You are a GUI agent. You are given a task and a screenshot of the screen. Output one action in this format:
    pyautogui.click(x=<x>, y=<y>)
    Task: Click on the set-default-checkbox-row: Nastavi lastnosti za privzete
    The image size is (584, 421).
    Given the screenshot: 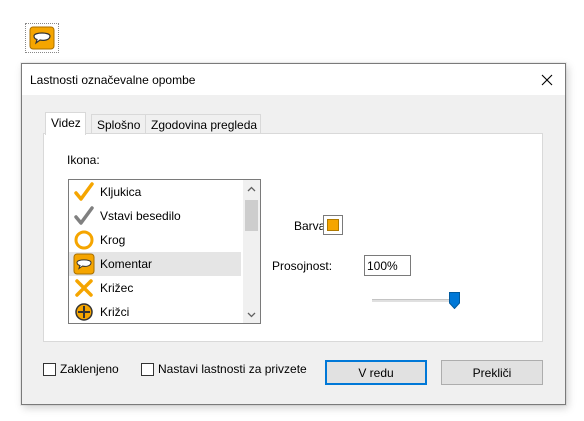 What is the action you would take?
    pyautogui.click(x=224, y=369)
    